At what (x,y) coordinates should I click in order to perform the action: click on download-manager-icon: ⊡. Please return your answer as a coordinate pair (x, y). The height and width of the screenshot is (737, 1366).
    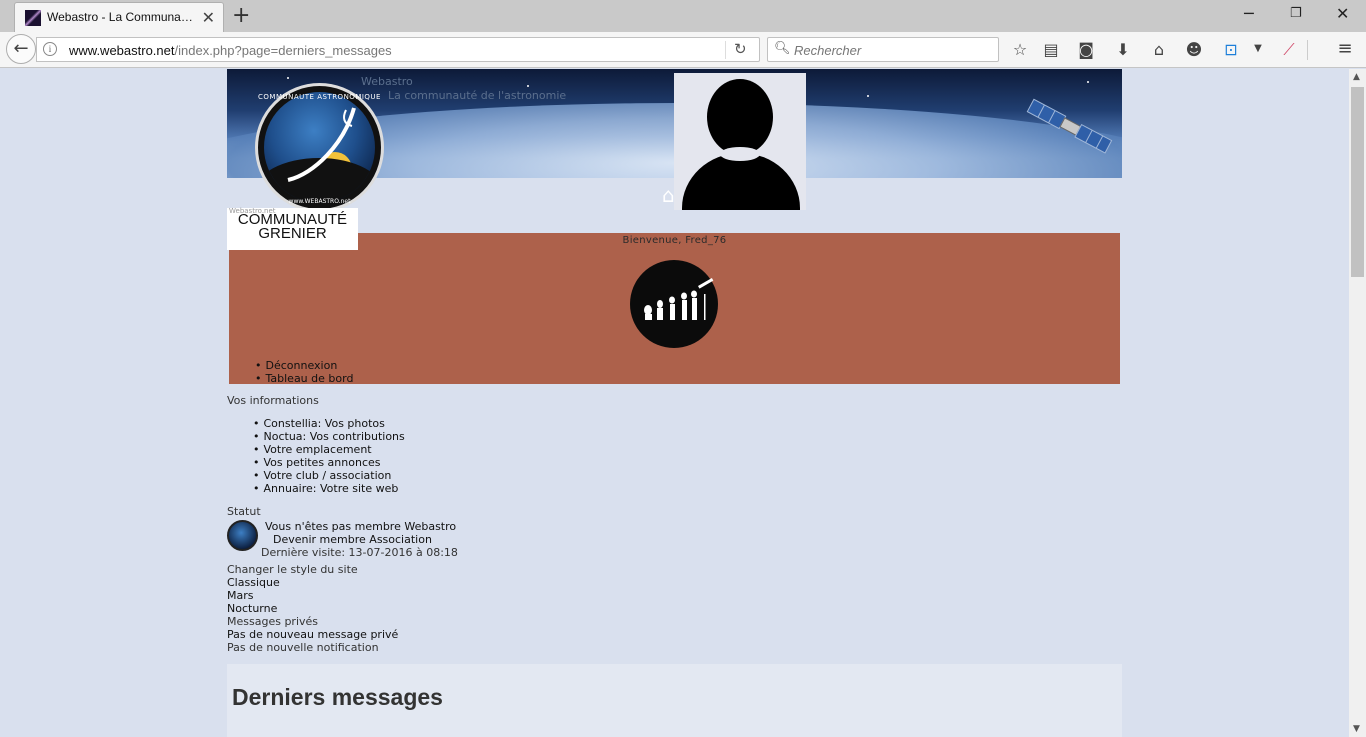
    Looking at the image, I should click on (1231, 49).